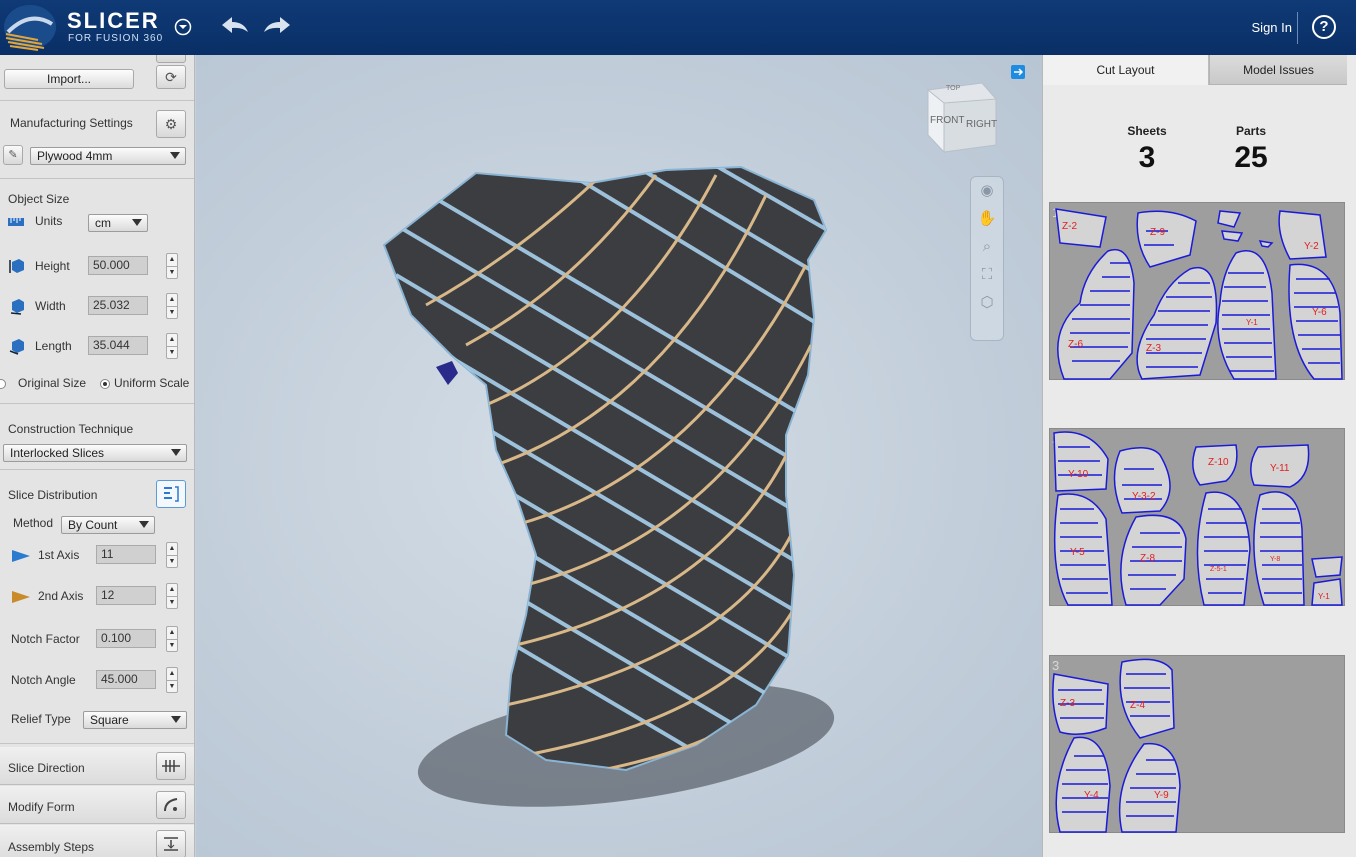  Describe the element at coordinates (118, 223) in the screenshot. I see `units-select: cm` at that location.